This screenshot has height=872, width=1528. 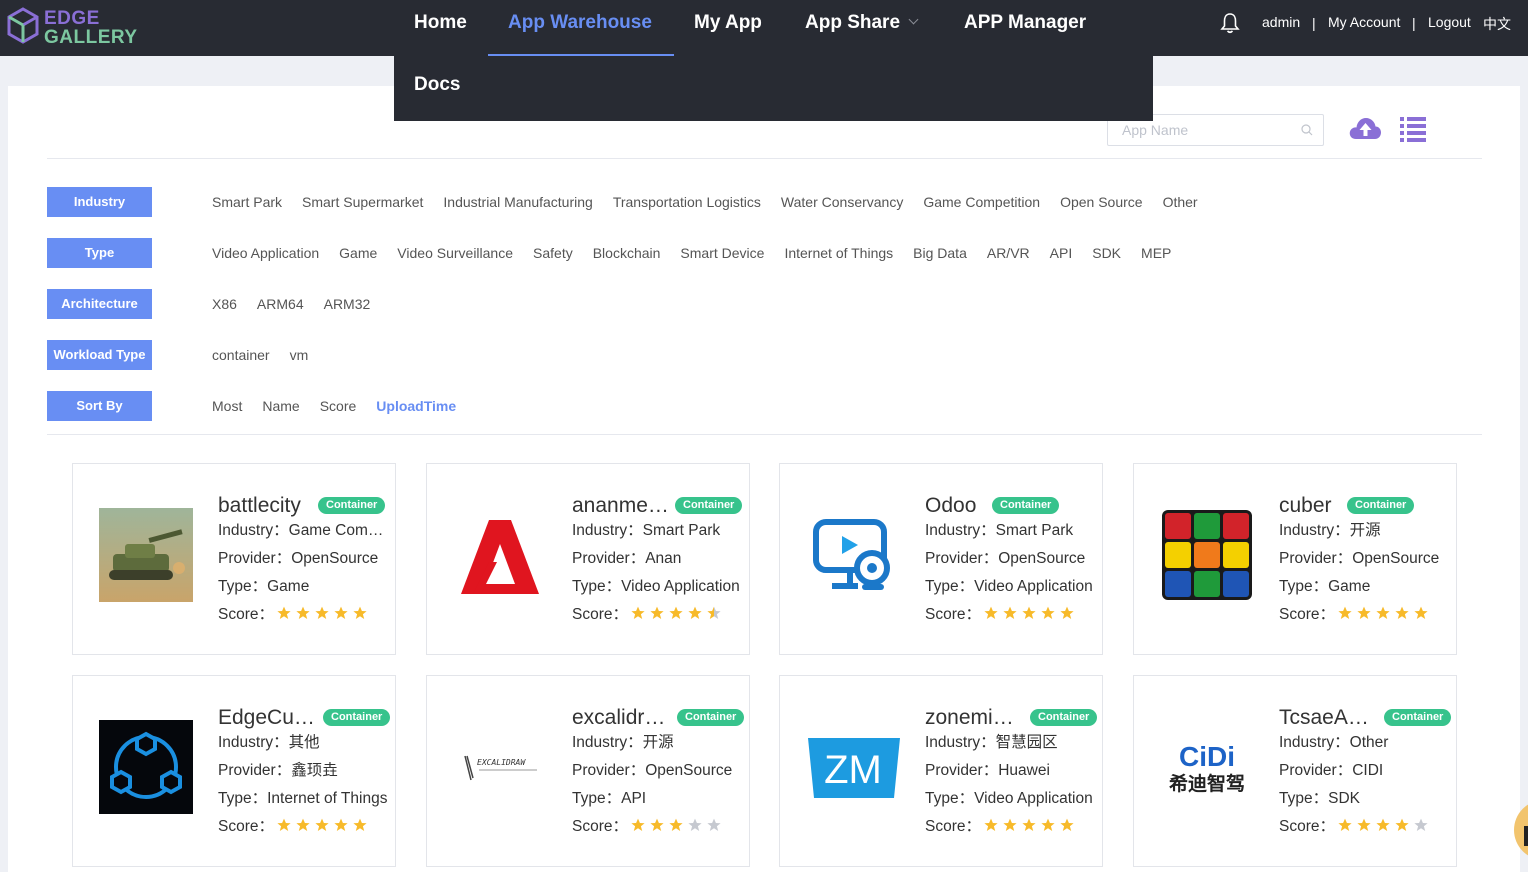 I want to click on app-type: Type：Internet of Things, so click(x=303, y=798).